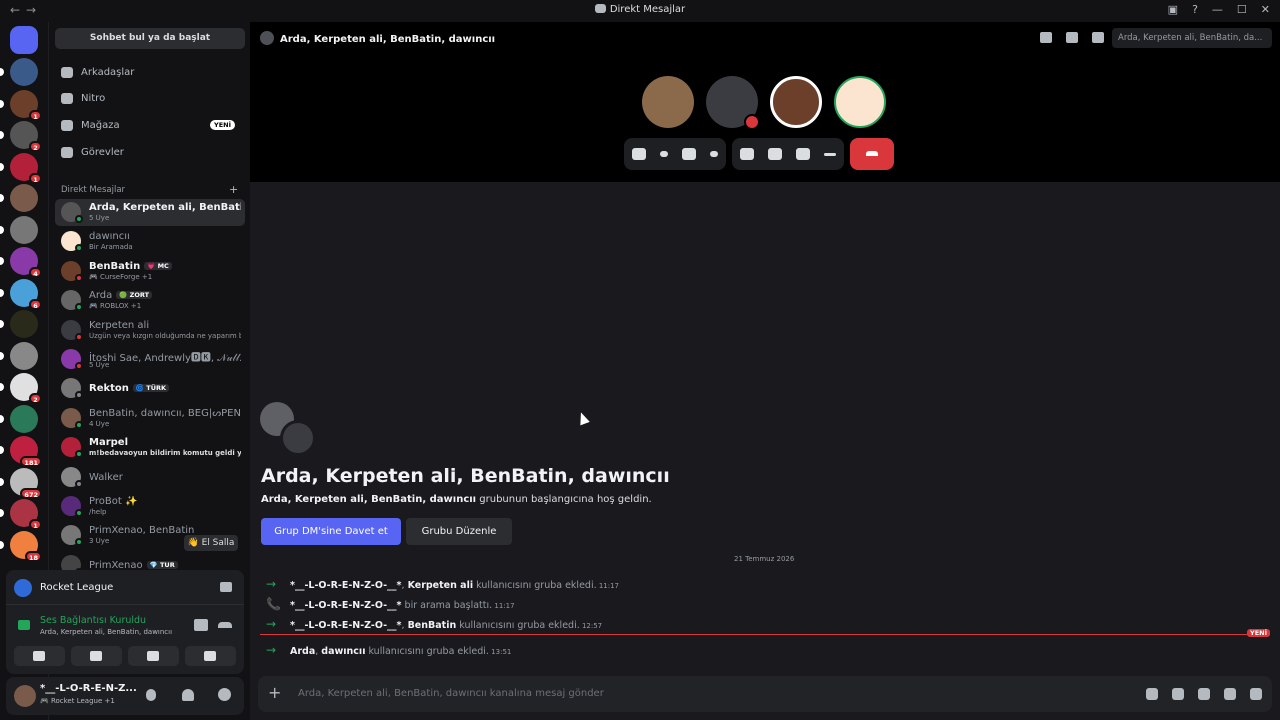 The width and height of the screenshot is (1280, 720). Describe the element at coordinates (459, 531) in the screenshot. I see `edit-group-button: Grubu Düzenle` at that location.